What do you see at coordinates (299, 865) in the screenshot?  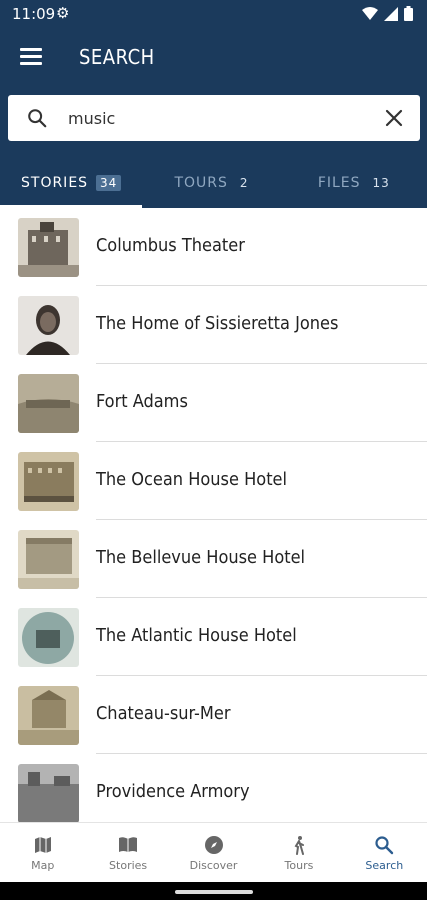 I see `nav-label: Tours` at bounding box center [299, 865].